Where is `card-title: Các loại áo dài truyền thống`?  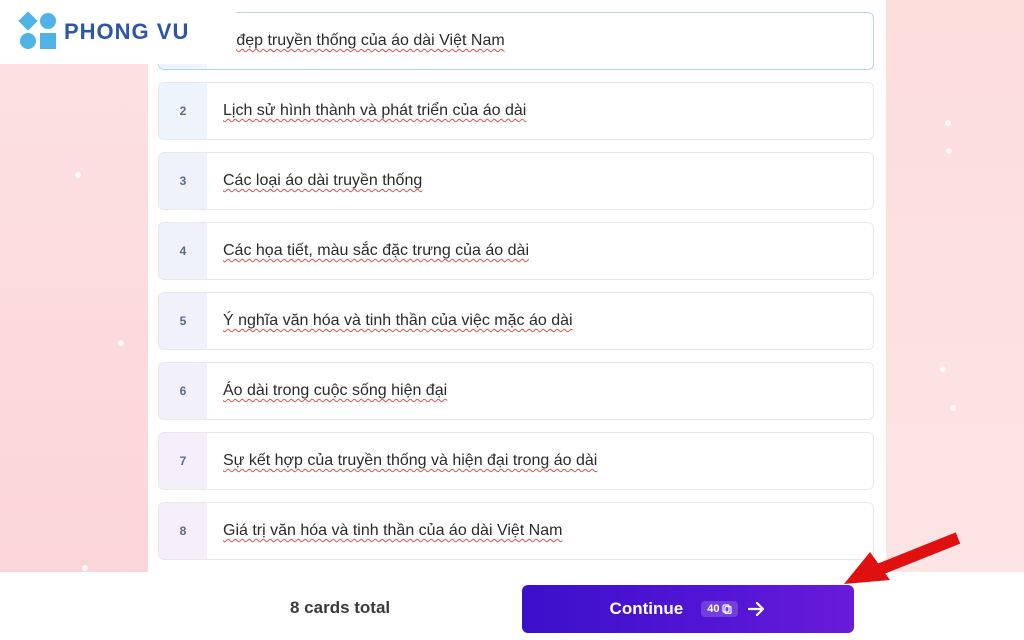
card-title: Các loại áo dài truyền thống is located at coordinates (314, 181).